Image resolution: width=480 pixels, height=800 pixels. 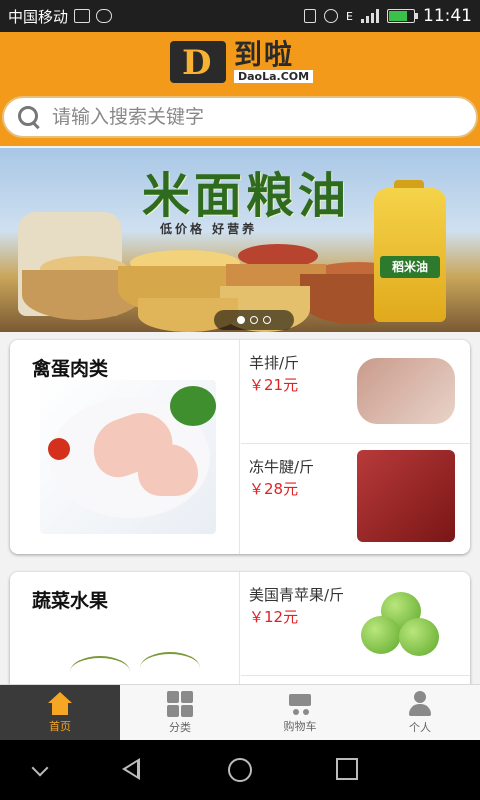 What do you see at coordinates (40, 768) in the screenshot?
I see `hide-nav-chevron-icon` at bounding box center [40, 768].